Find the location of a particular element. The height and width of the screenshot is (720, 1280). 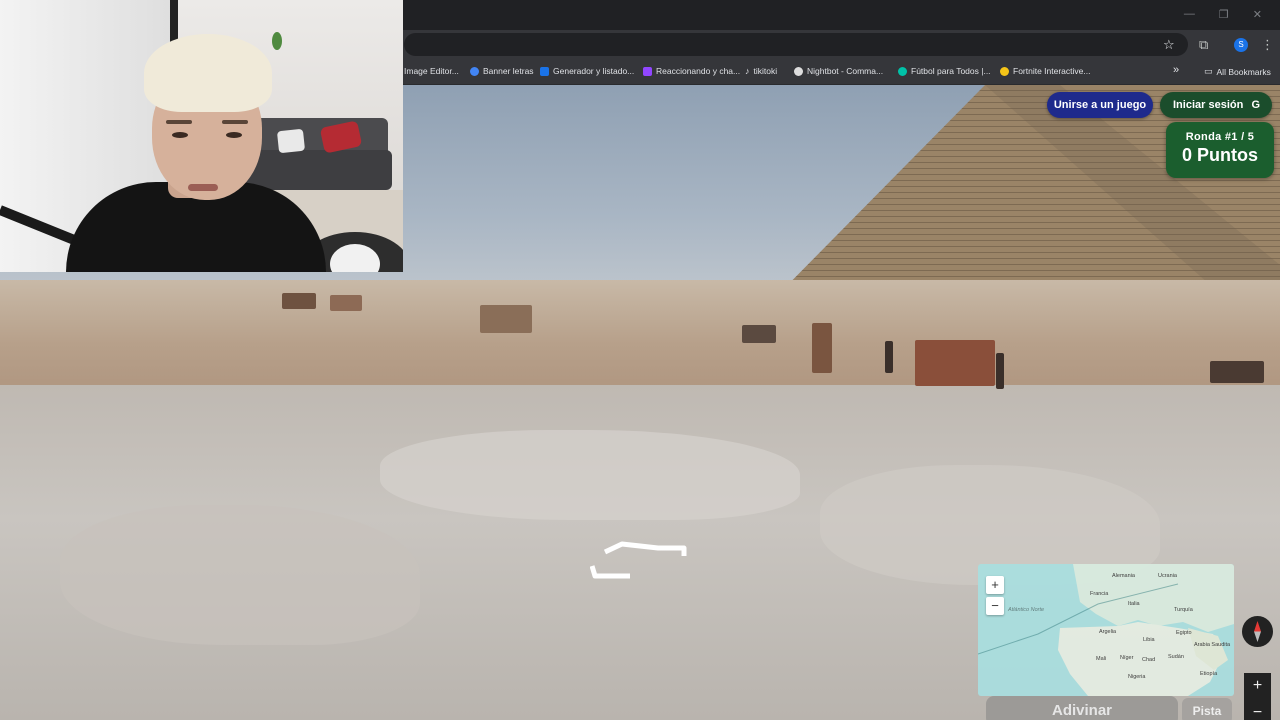

navigation-arrow-icon is located at coordinates (640, 560).